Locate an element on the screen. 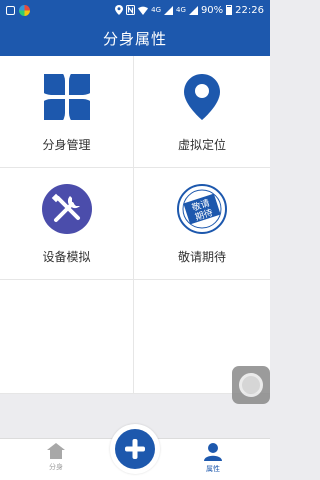  tab-attributes: 属性 is located at coordinates (213, 458).